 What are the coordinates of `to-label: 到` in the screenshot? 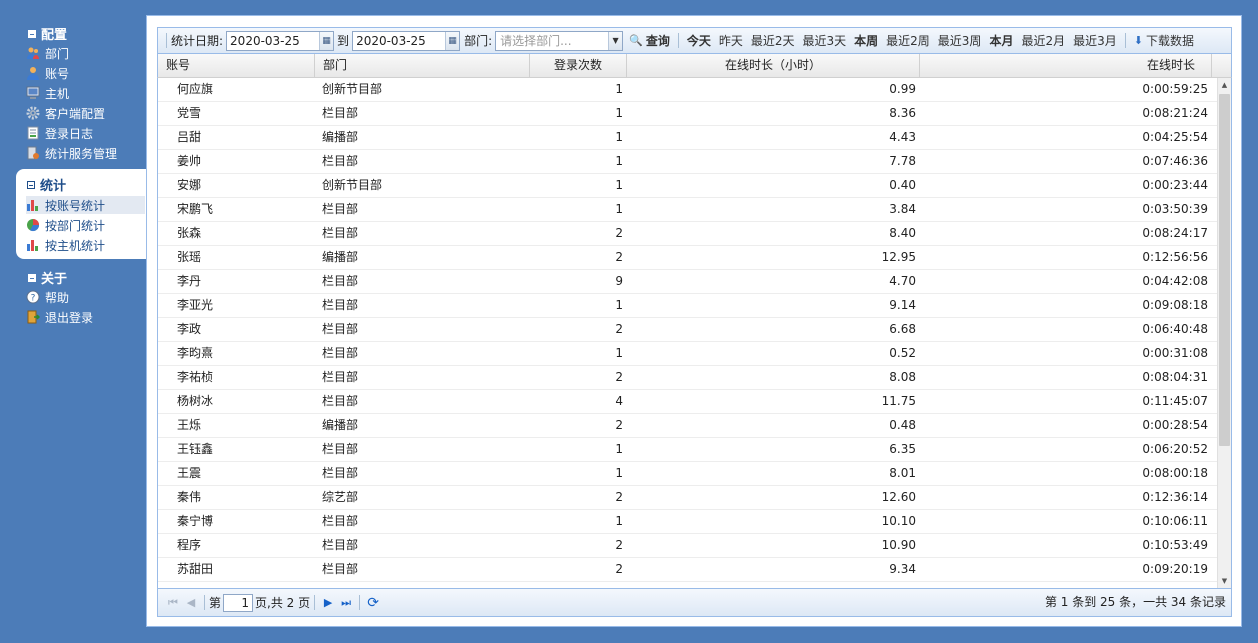 It's located at (343, 41).